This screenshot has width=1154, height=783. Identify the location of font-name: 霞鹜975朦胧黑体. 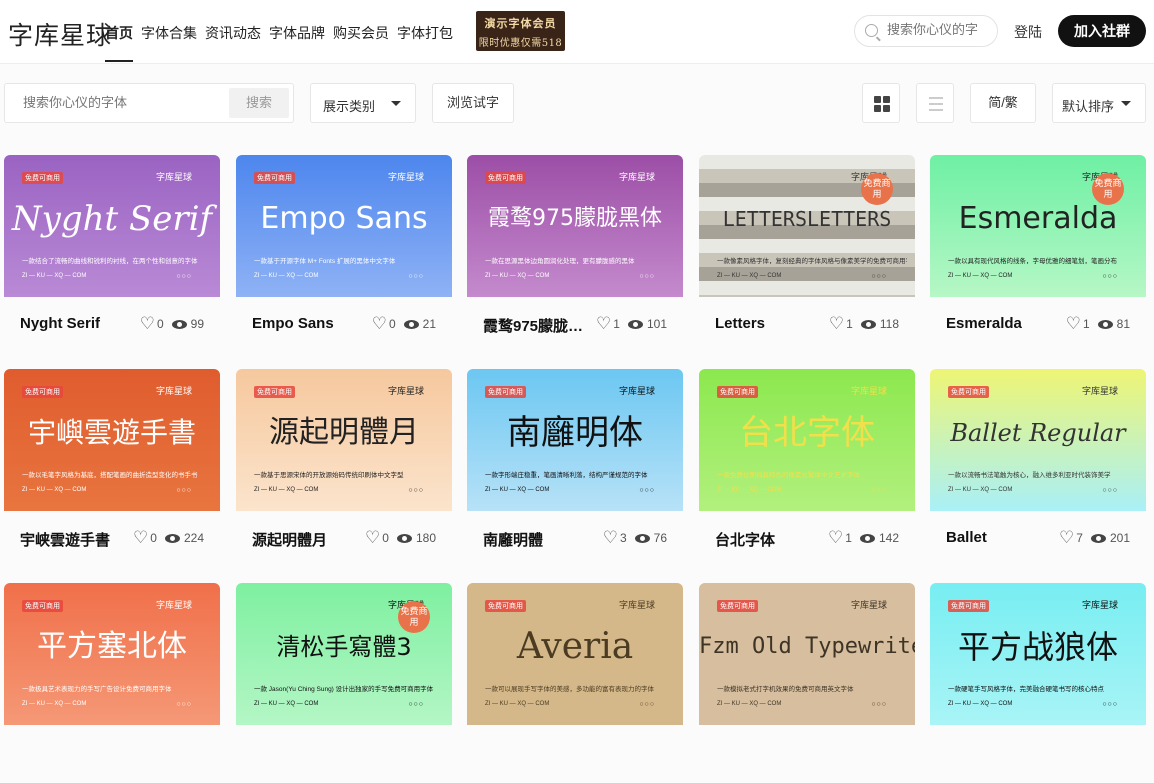
(538, 325).